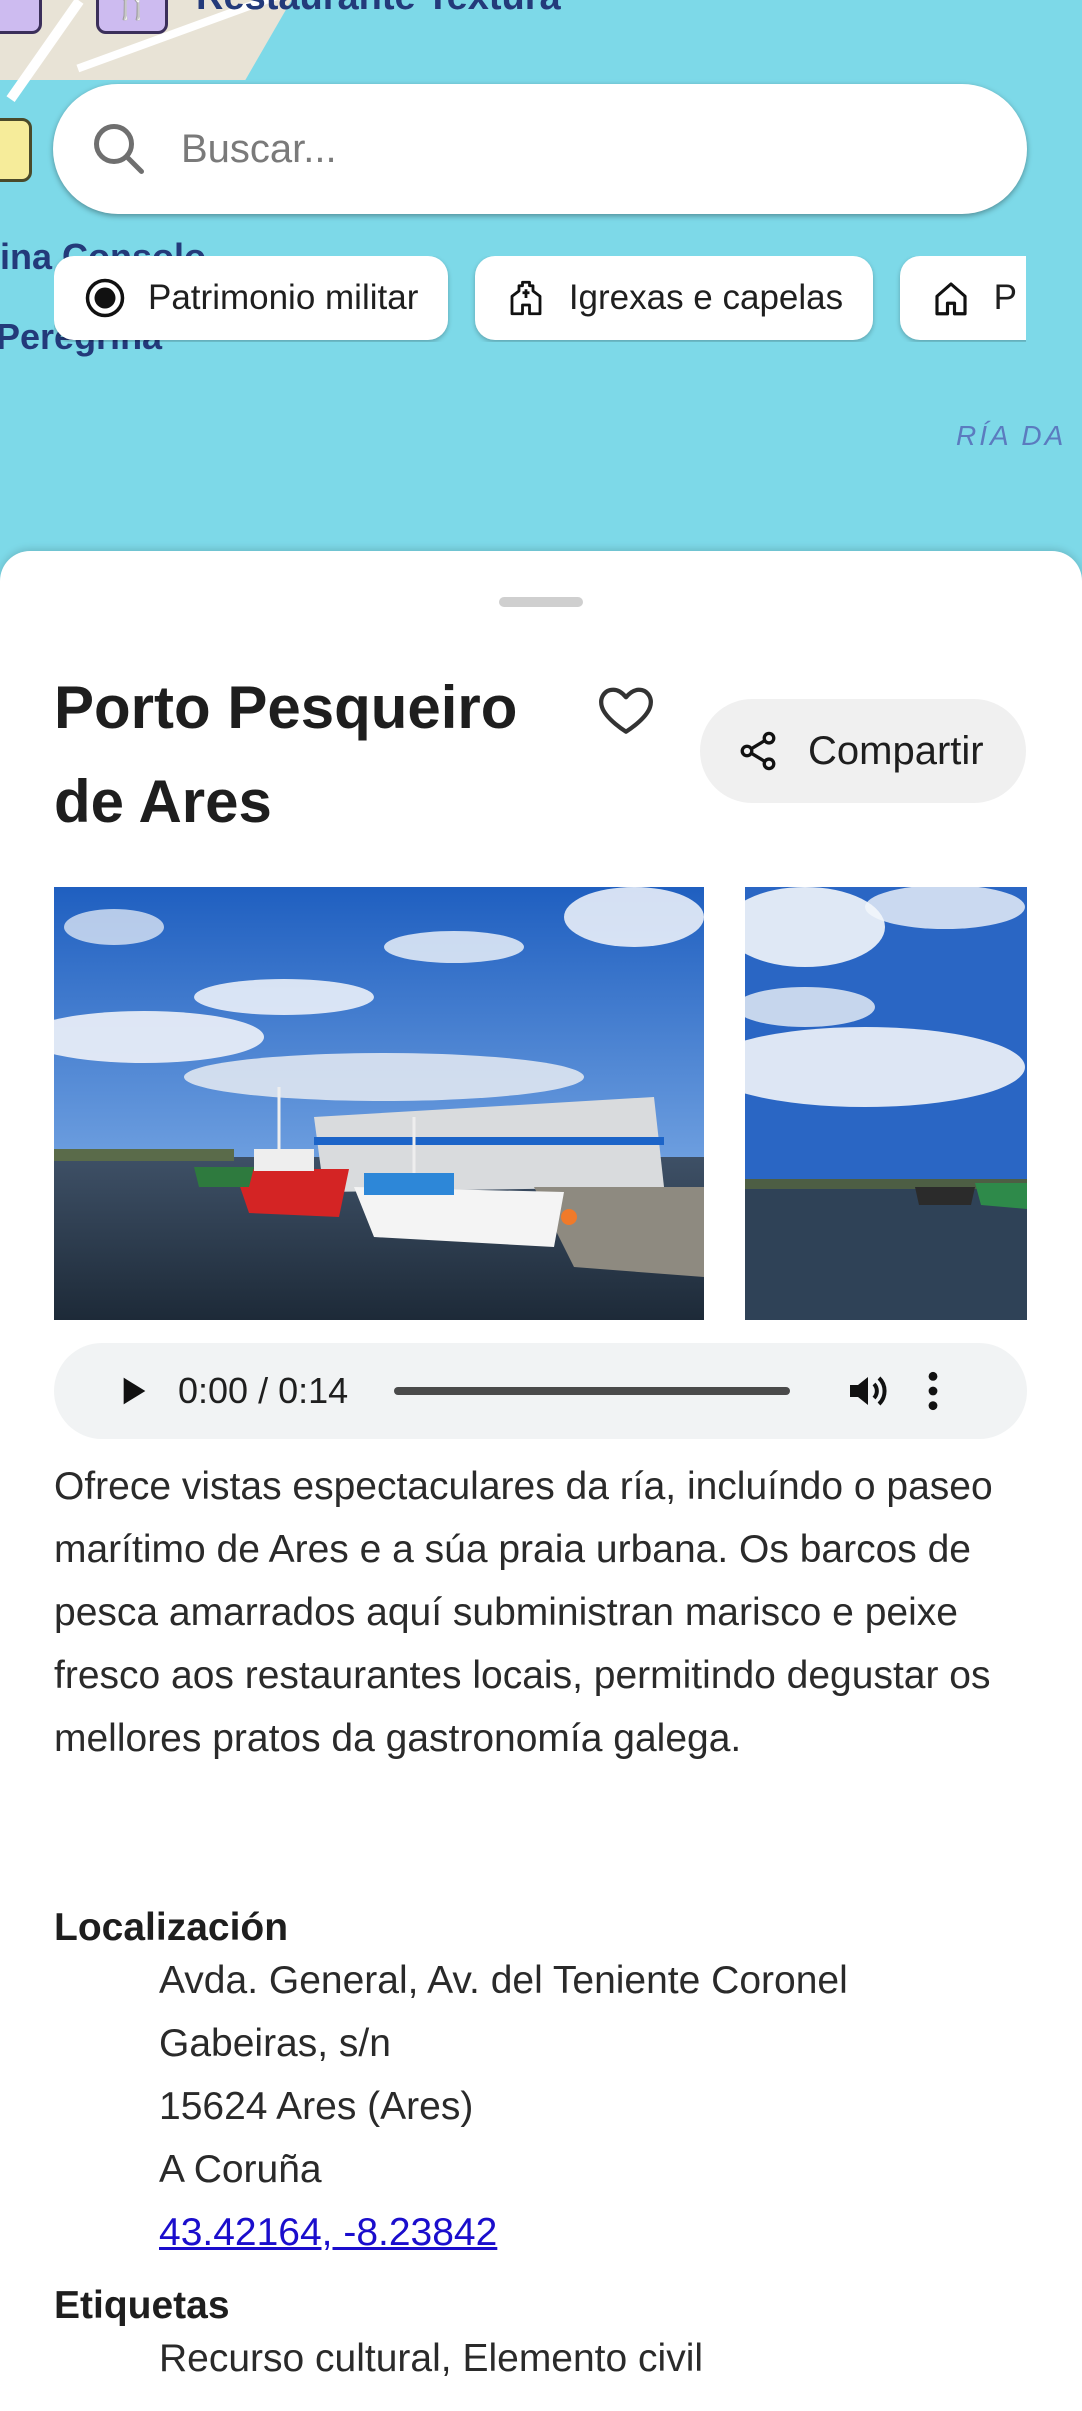 The width and height of the screenshot is (1082, 2411). What do you see at coordinates (526, 298) in the screenshot?
I see `church-icon` at bounding box center [526, 298].